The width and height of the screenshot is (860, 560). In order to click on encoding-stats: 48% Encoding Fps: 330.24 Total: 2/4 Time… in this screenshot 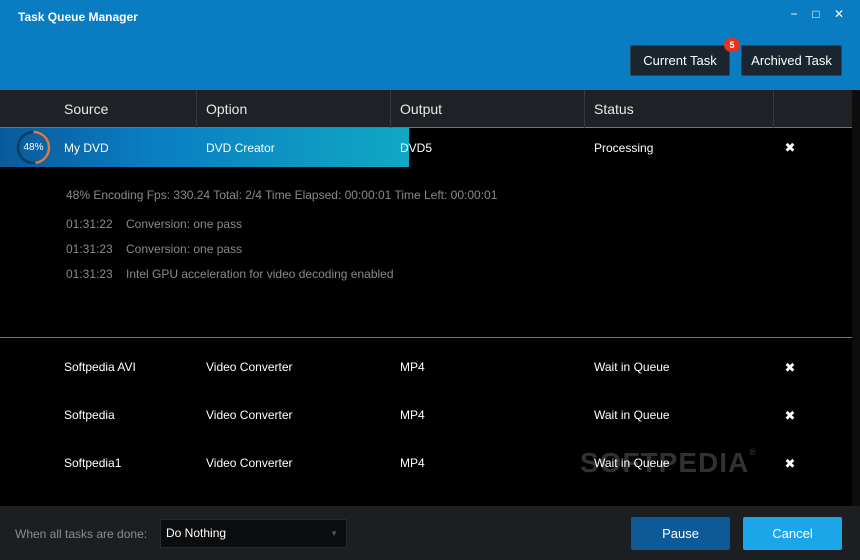, I will do `click(282, 195)`.